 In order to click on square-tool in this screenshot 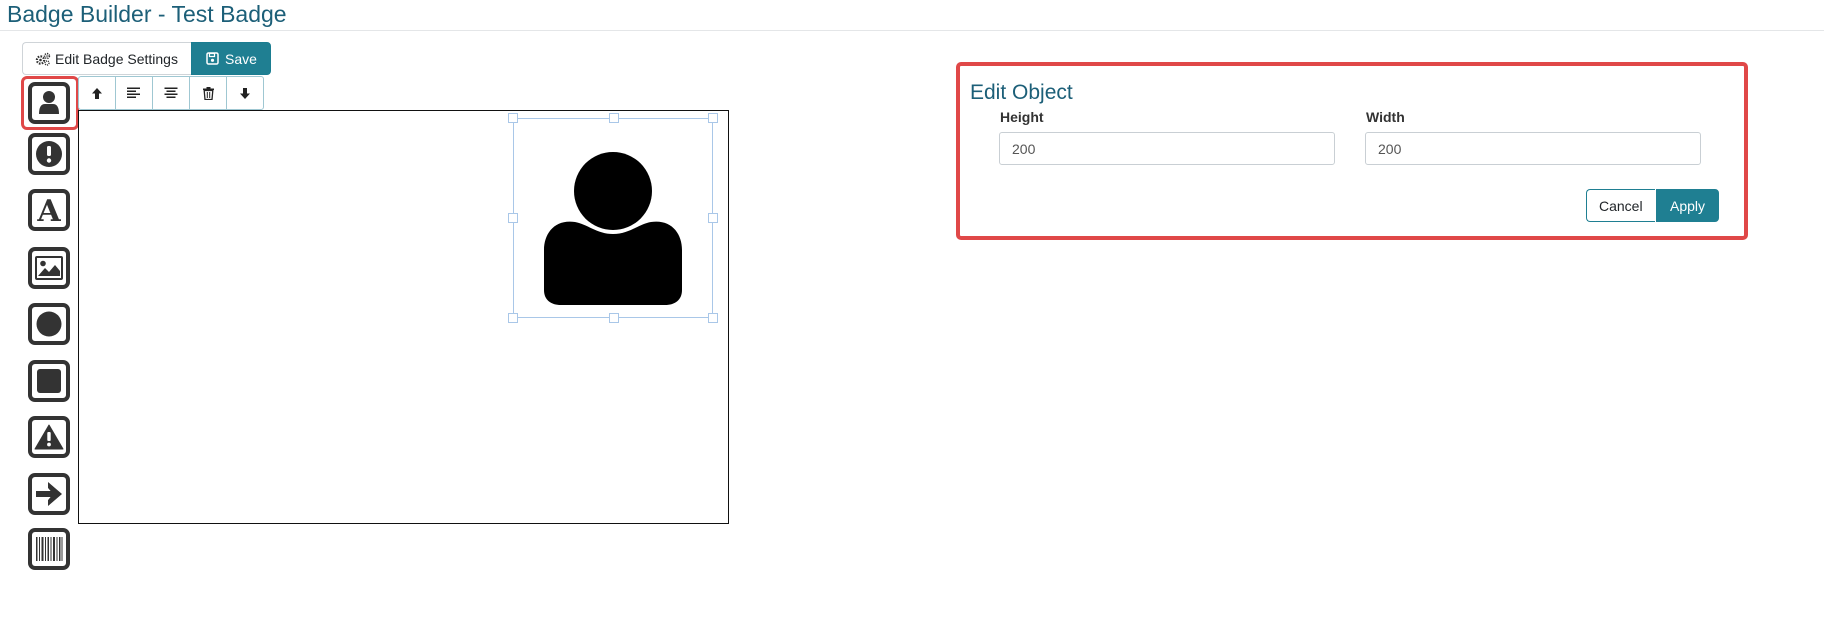, I will do `click(49, 381)`.